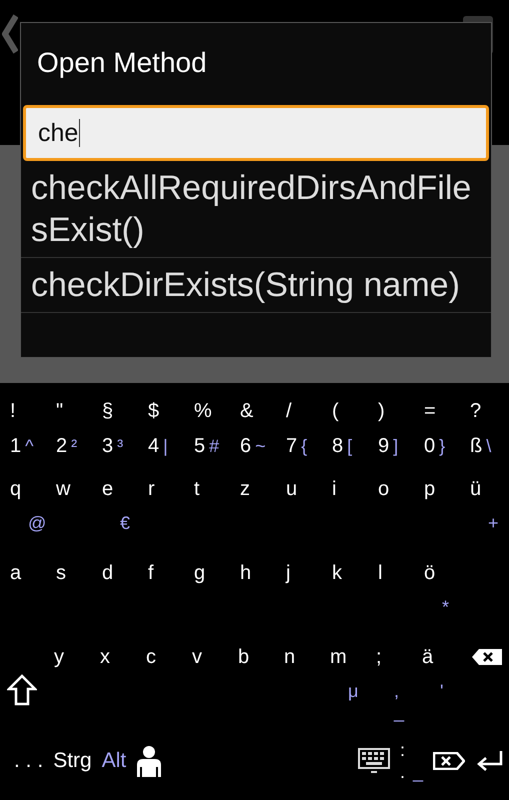 The image size is (509, 800). What do you see at coordinates (120, 489) in the screenshot?
I see `key-label: e` at bounding box center [120, 489].